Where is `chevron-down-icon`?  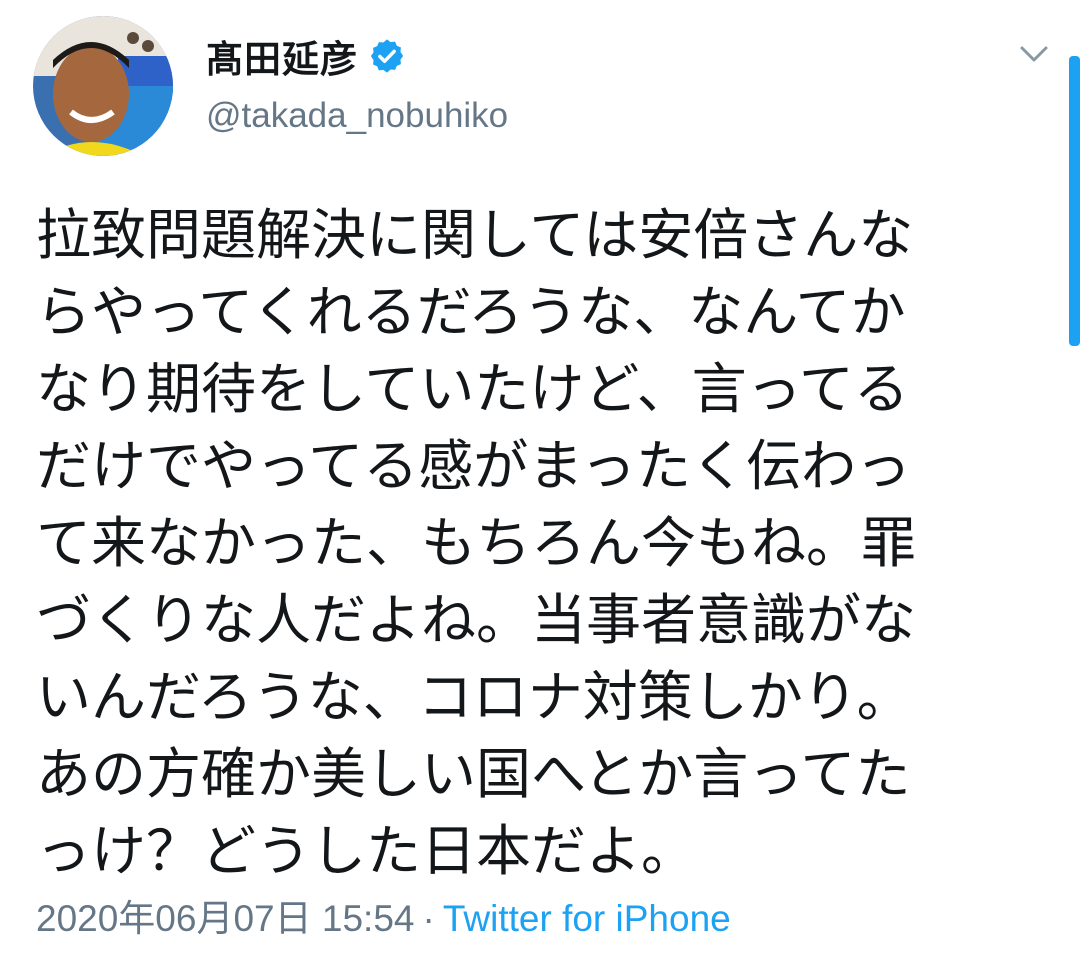 chevron-down-icon is located at coordinates (1034, 54).